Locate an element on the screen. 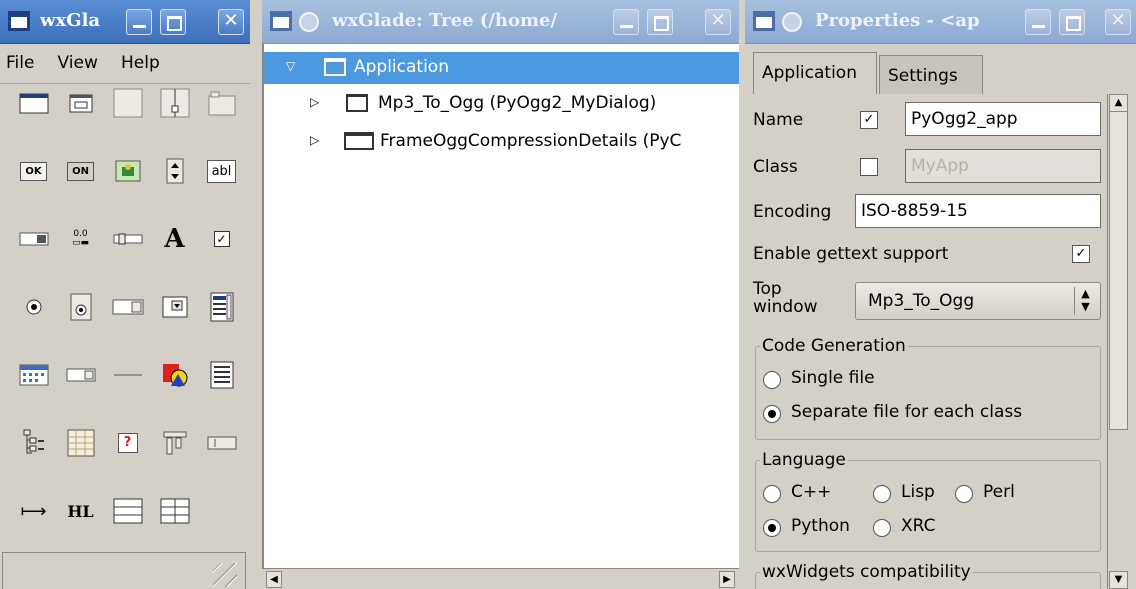 Image resolution: width=1136 pixels, height=589 pixels. radio-single-file is located at coordinates (772, 380).